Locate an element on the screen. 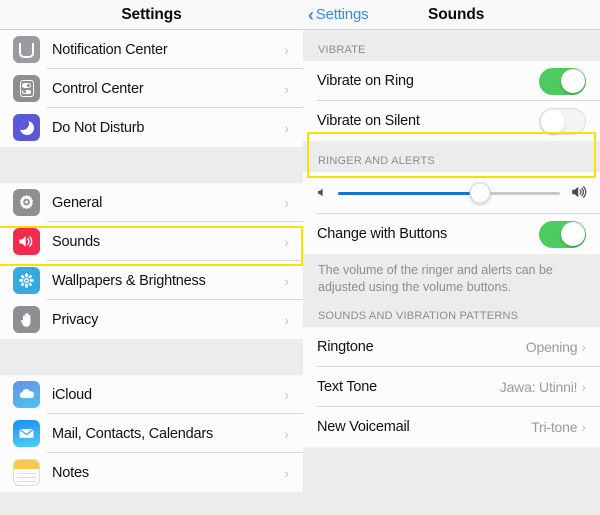 Image resolution: width=600 pixels, height=515 pixels. sidebar-item-label: Privacy is located at coordinates (75, 319).